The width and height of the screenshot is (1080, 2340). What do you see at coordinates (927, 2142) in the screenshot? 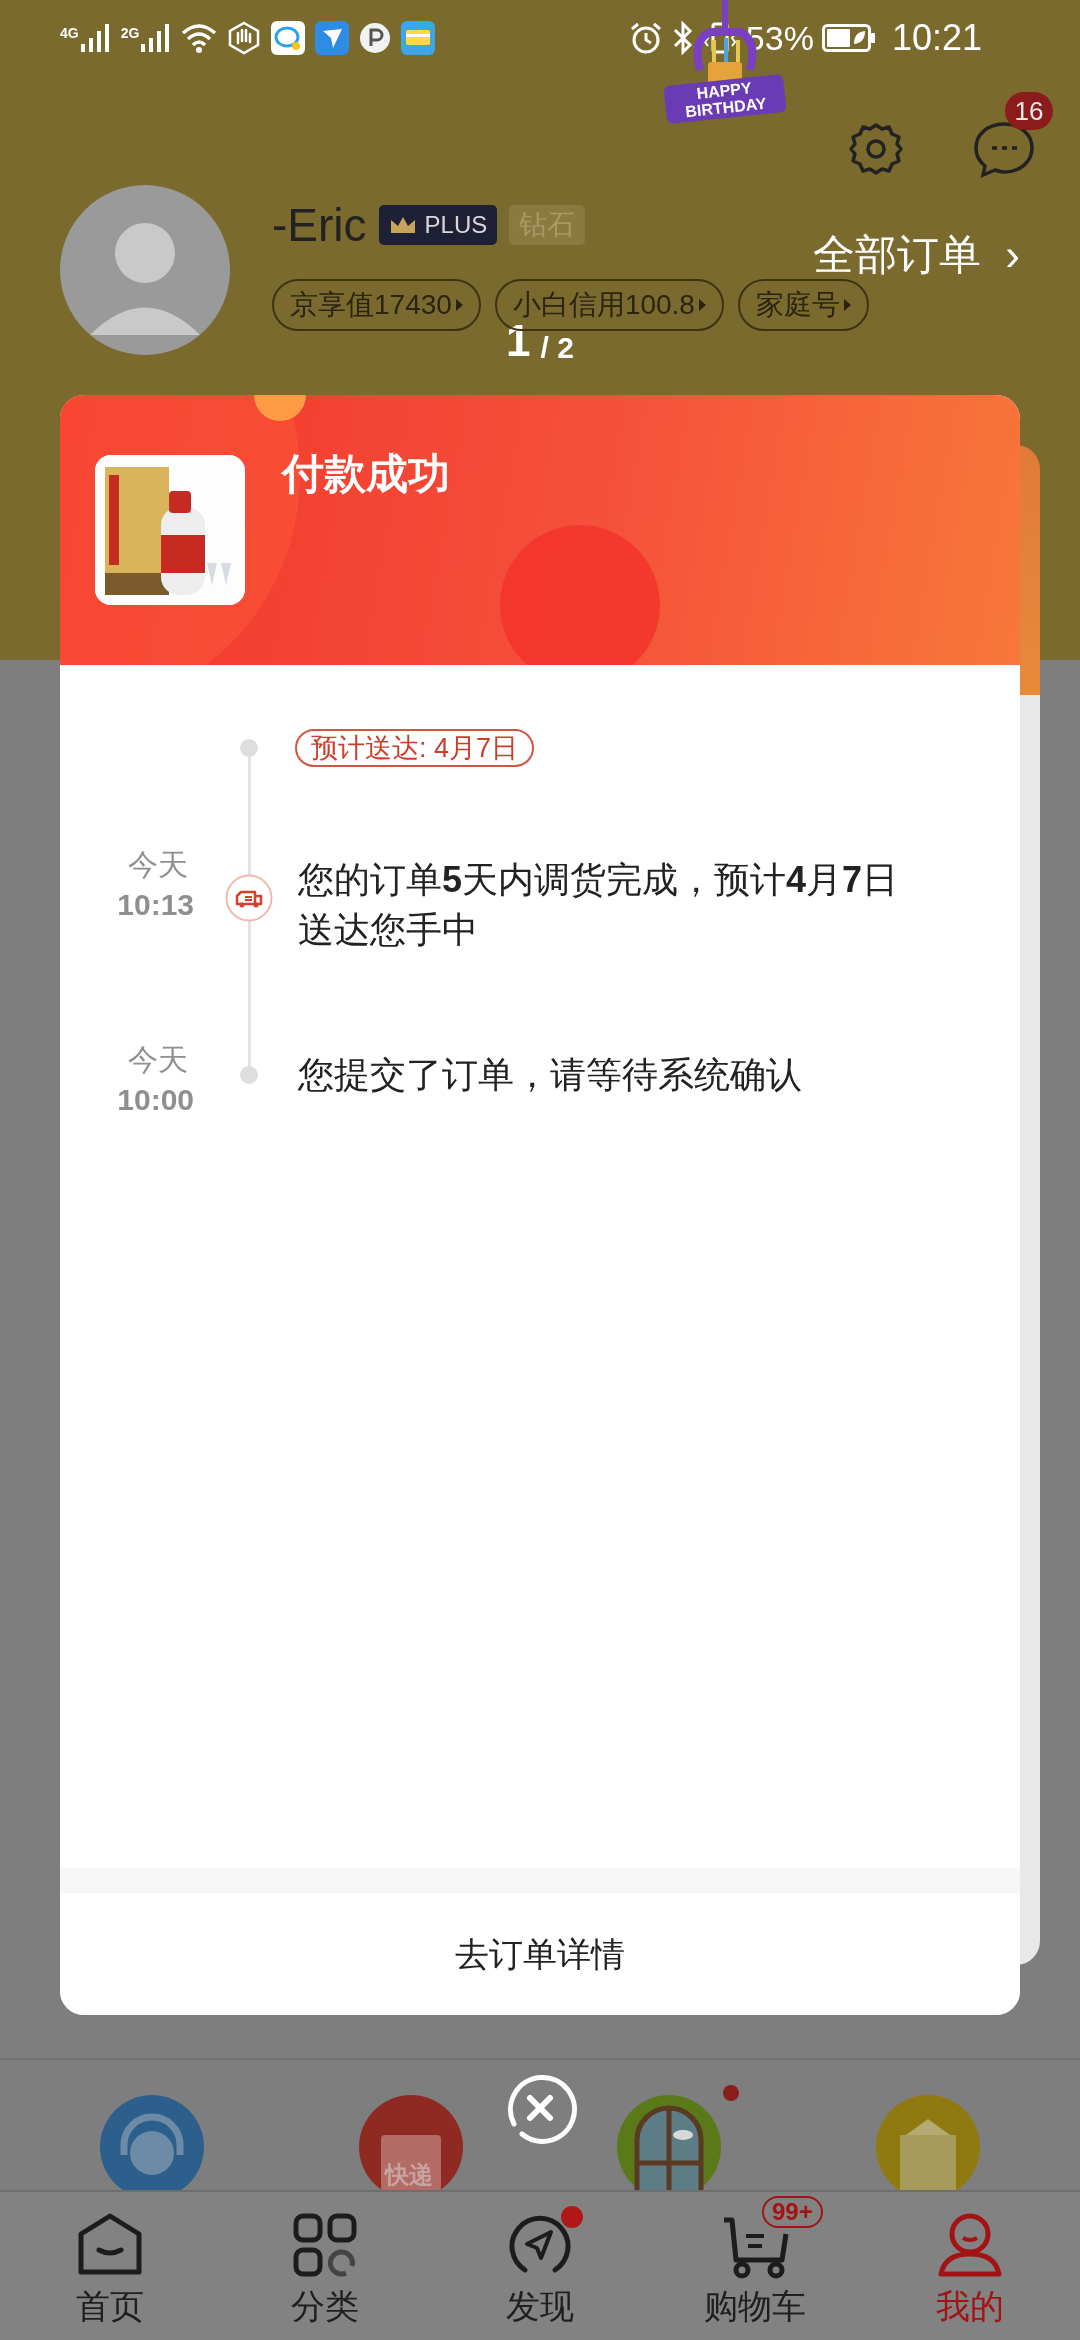
I see `gift-icon` at bounding box center [927, 2142].